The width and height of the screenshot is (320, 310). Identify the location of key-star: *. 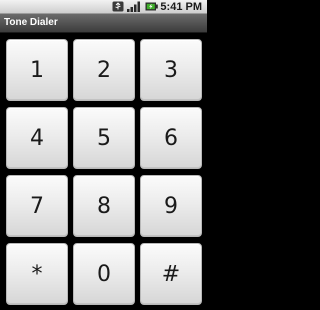
(37, 274).